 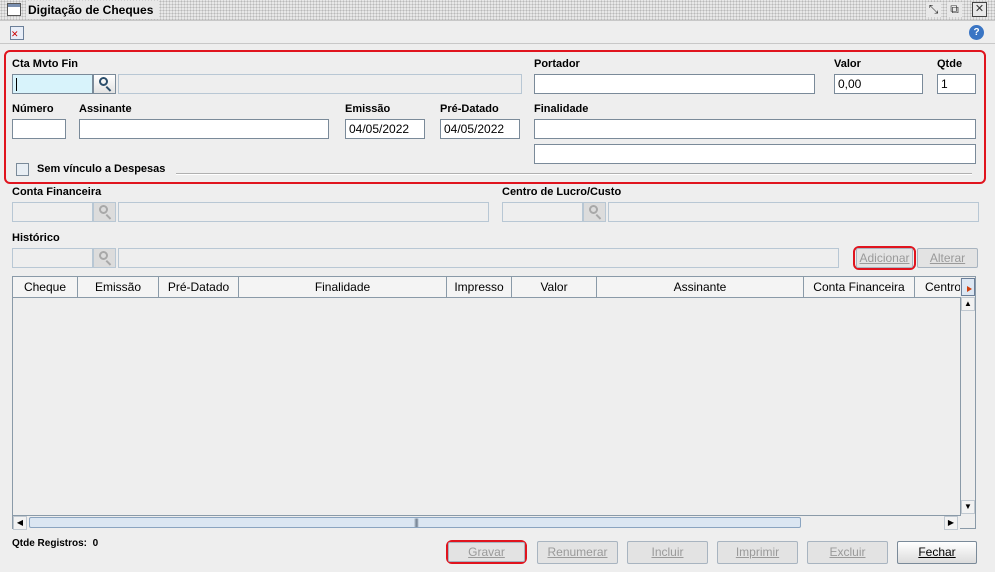 I want to click on emissao-label: Emissão, so click(x=368, y=109).